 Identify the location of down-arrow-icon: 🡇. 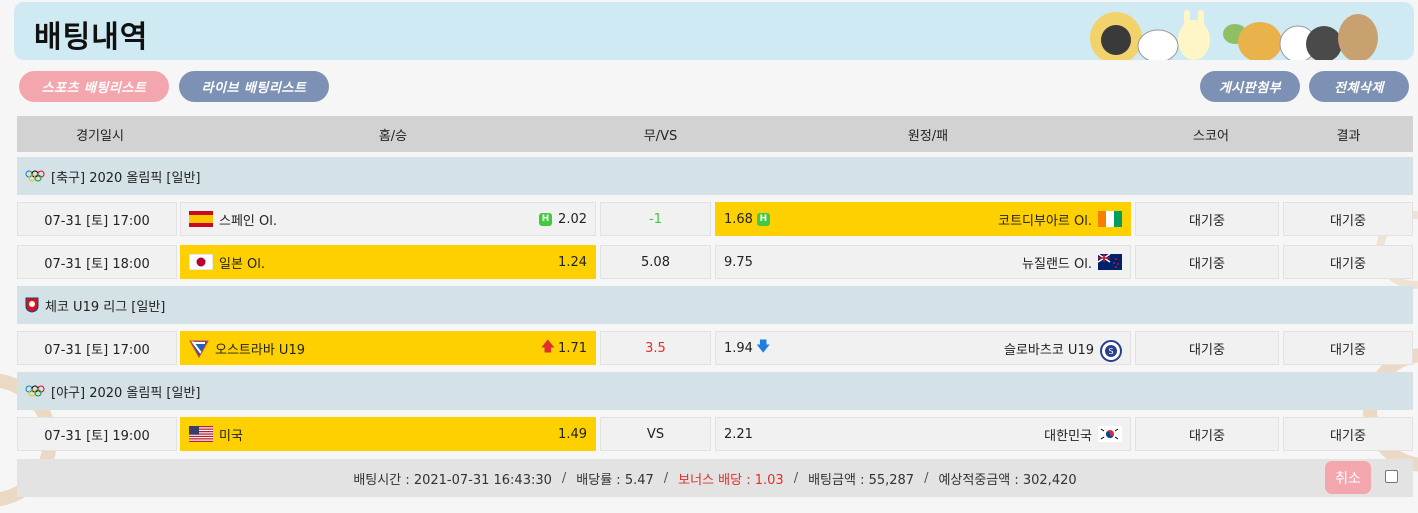
(763, 347).